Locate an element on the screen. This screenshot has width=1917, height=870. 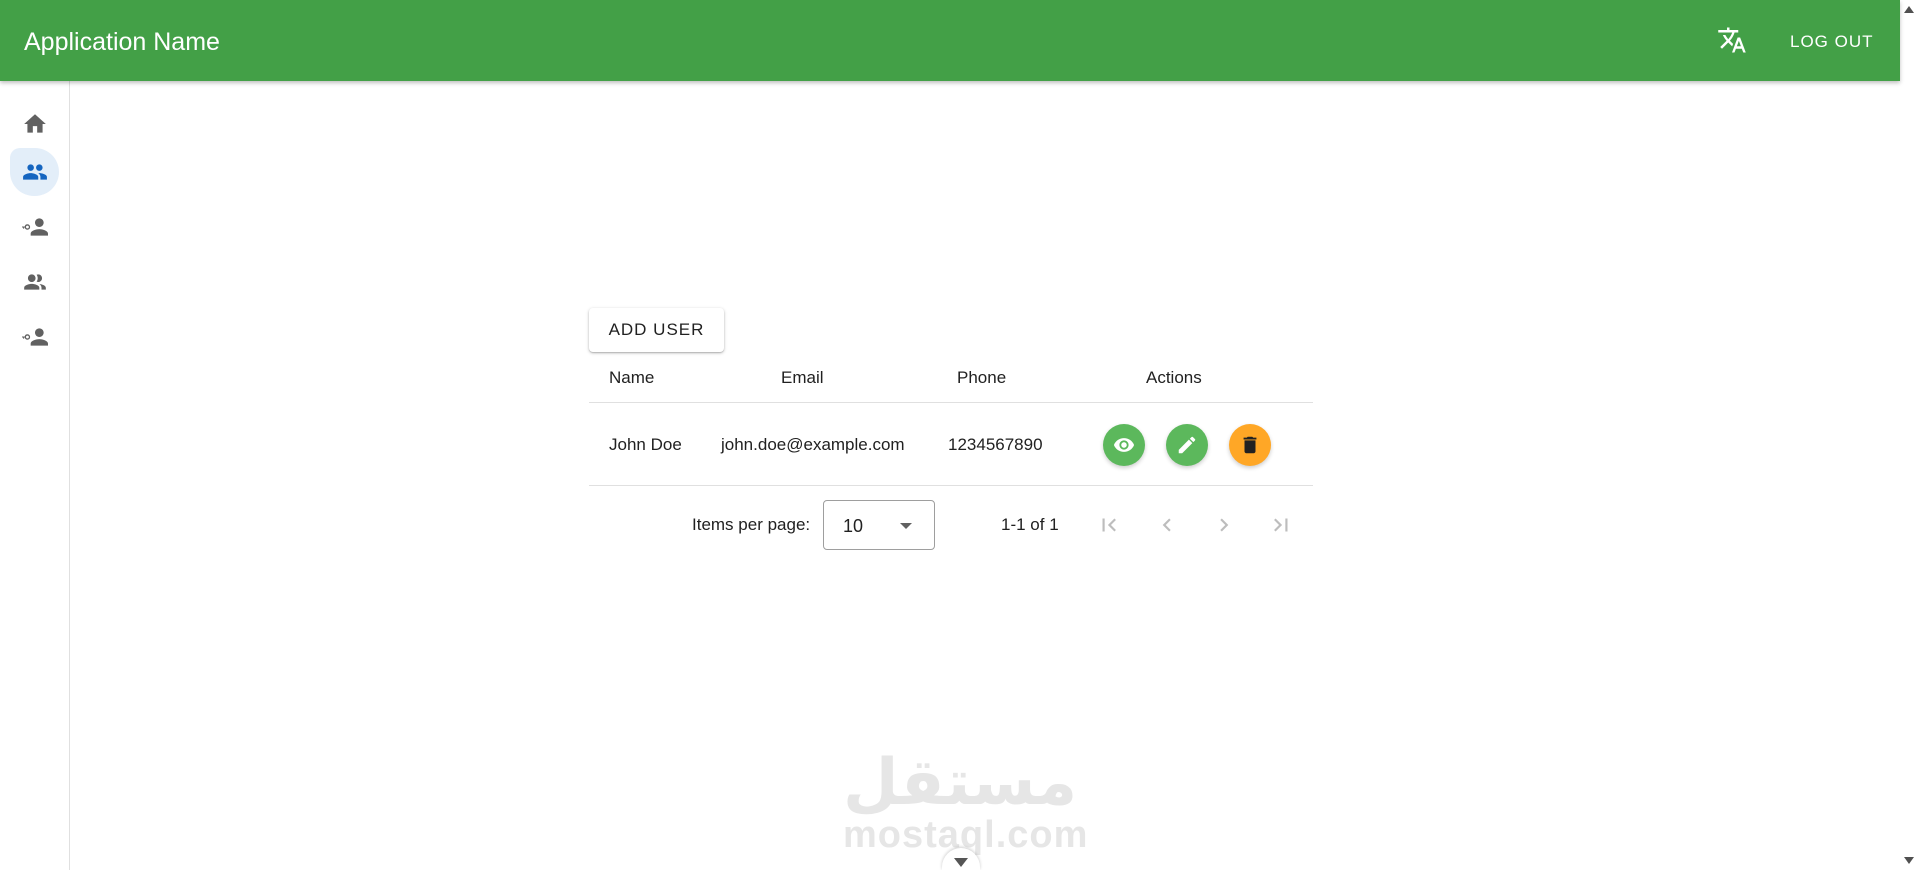
chevron-right-icon is located at coordinates (1224, 525).